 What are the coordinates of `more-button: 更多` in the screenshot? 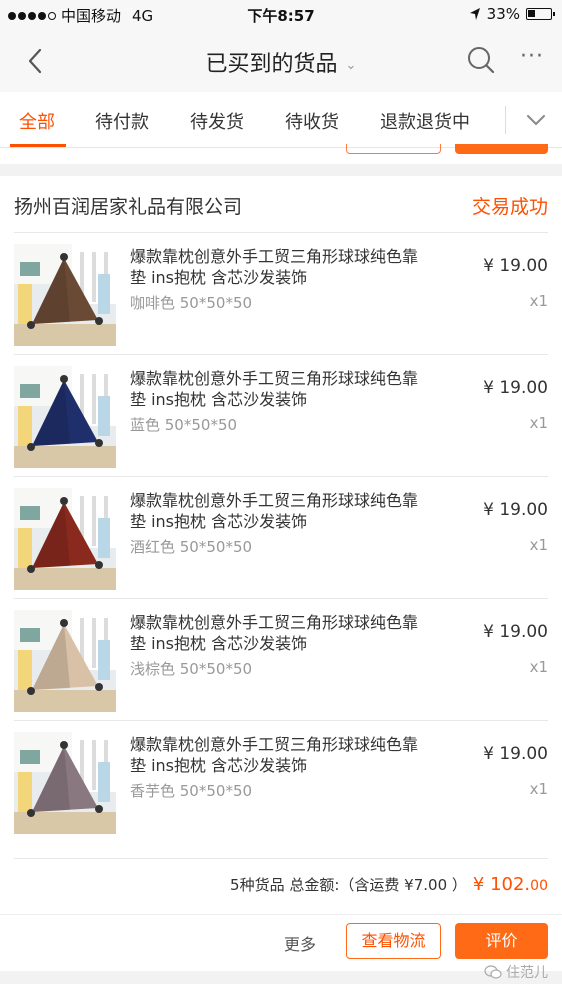 It's located at (300, 943).